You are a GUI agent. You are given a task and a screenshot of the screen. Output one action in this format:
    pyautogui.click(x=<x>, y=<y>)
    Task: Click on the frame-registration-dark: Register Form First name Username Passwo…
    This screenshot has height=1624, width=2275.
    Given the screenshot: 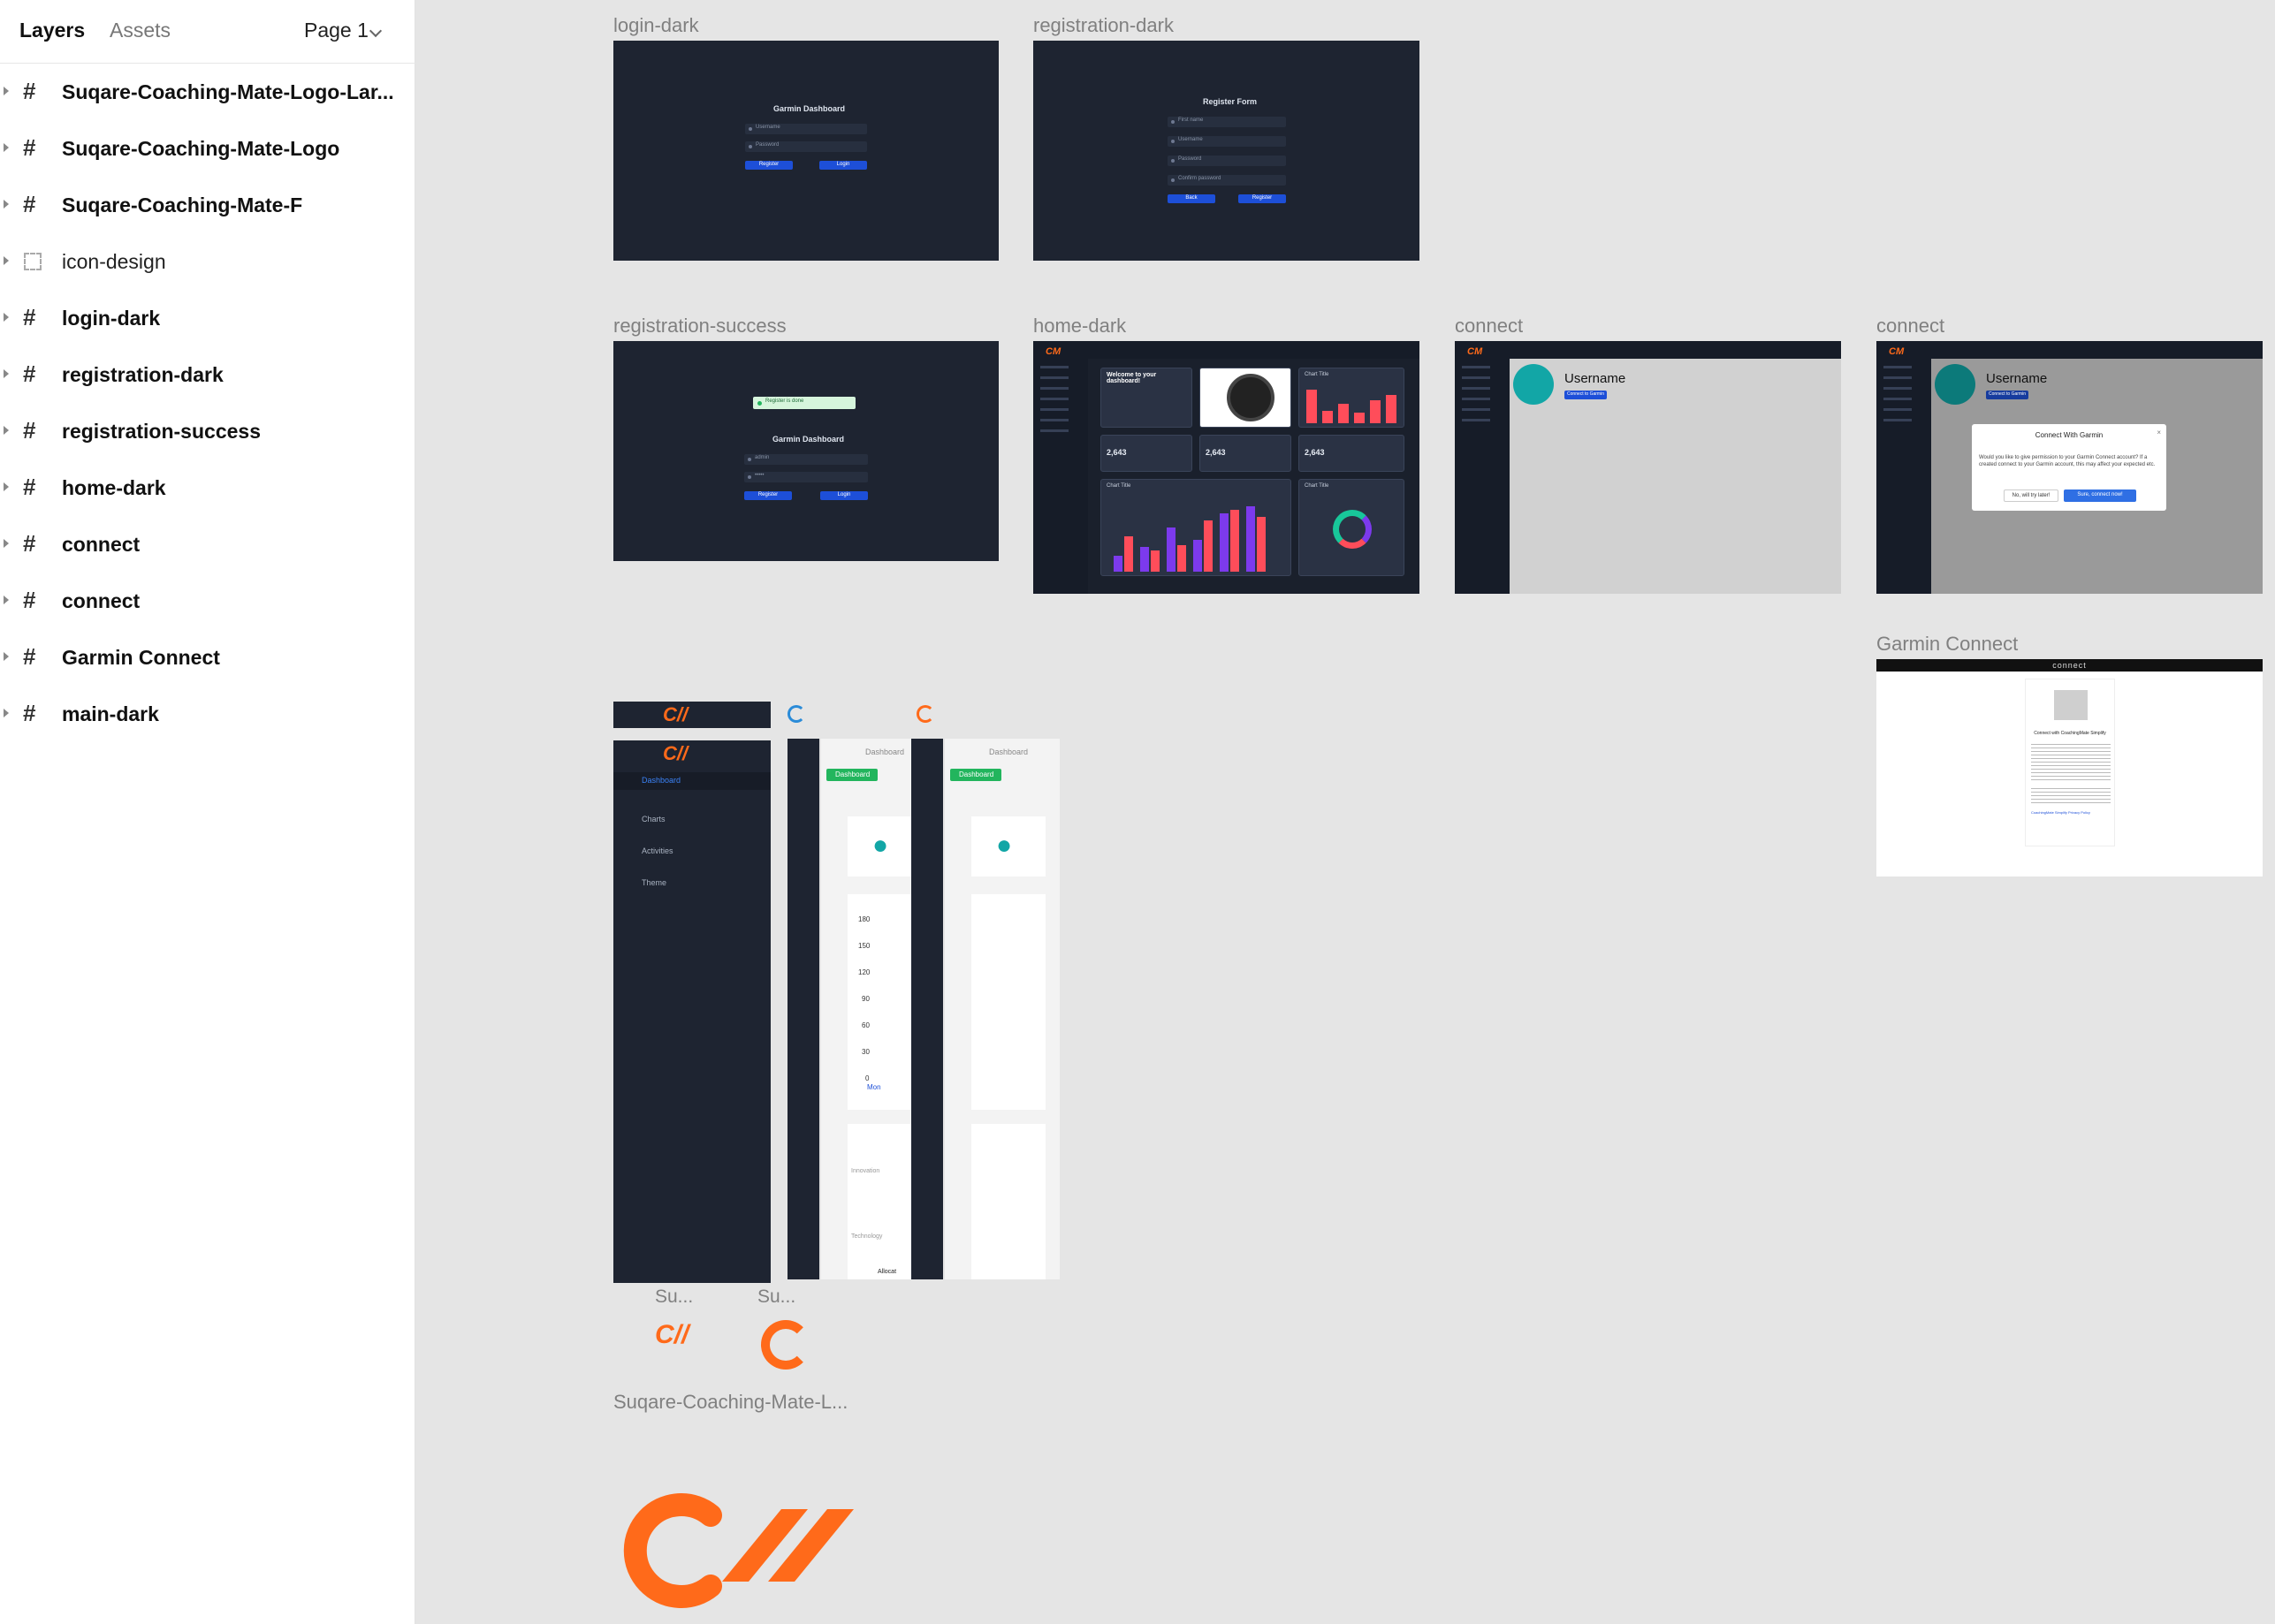 What is the action you would take?
    pyautogui.click(x=1226, y=151)
    